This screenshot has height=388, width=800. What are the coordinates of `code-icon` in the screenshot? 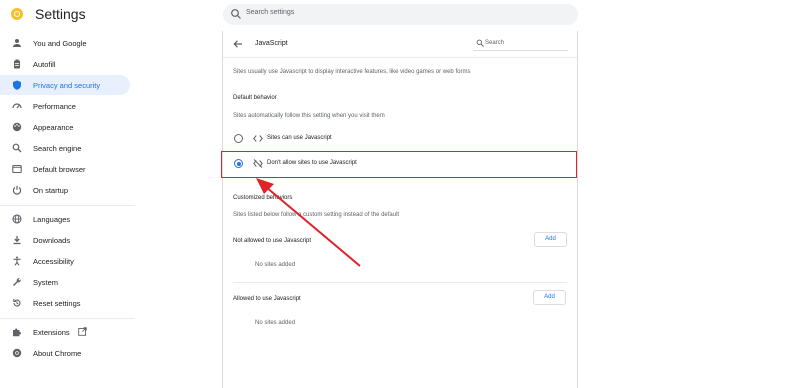 It's located at (258, 138).